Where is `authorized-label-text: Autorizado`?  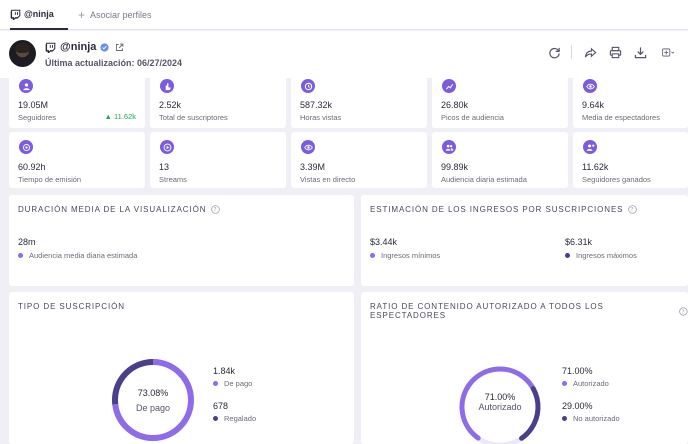
authorized-label-text: Autorizado is located at coordinates (591, 383).